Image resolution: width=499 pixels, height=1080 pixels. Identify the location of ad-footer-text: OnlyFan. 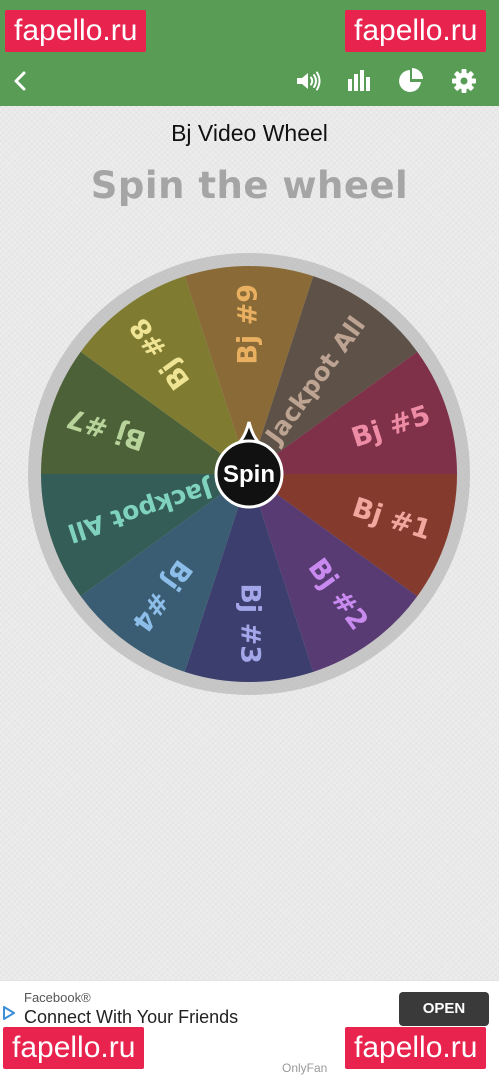
(305, 1068).